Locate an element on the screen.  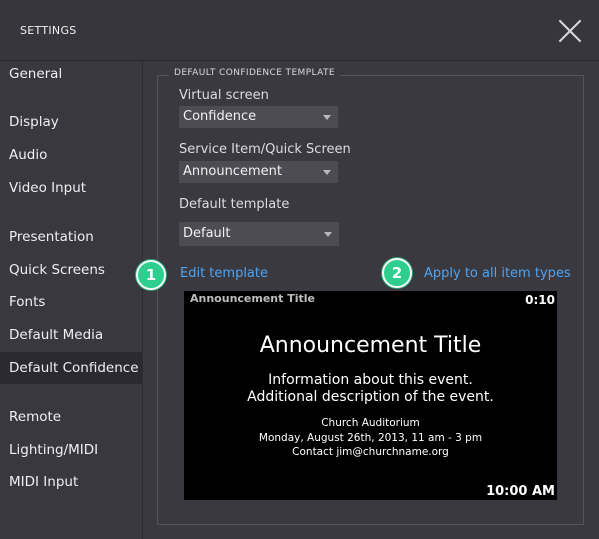
service-item-select: Announcement is located at coordinates (258, 172).